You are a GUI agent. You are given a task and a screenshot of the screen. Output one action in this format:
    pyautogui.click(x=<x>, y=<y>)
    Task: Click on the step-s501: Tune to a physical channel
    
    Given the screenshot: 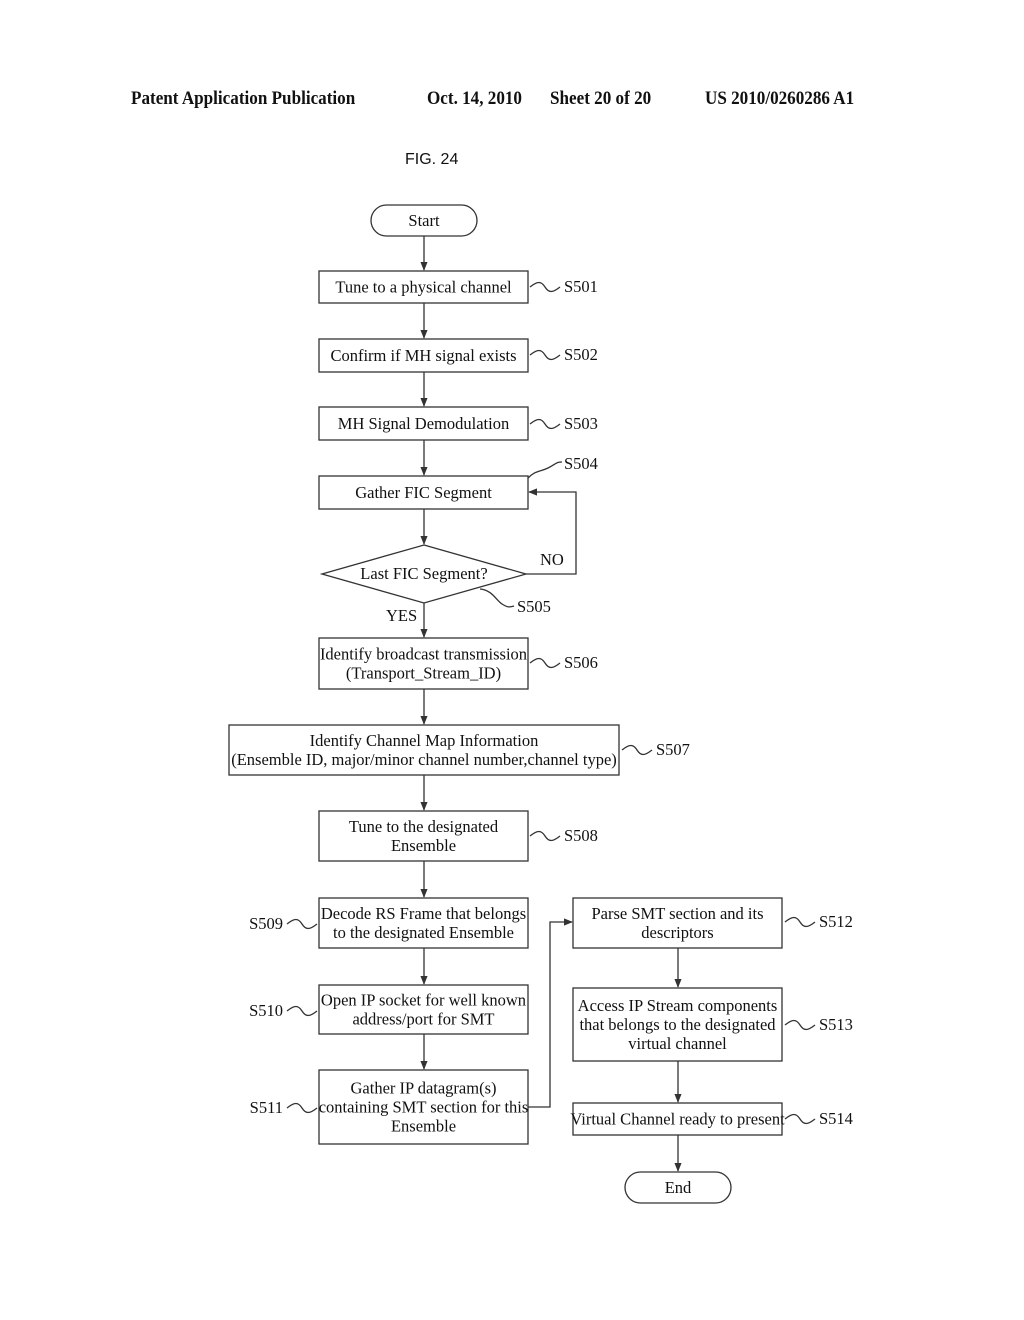 What is the action you would take?
    pyautogui.click(x=423, y=287)
    